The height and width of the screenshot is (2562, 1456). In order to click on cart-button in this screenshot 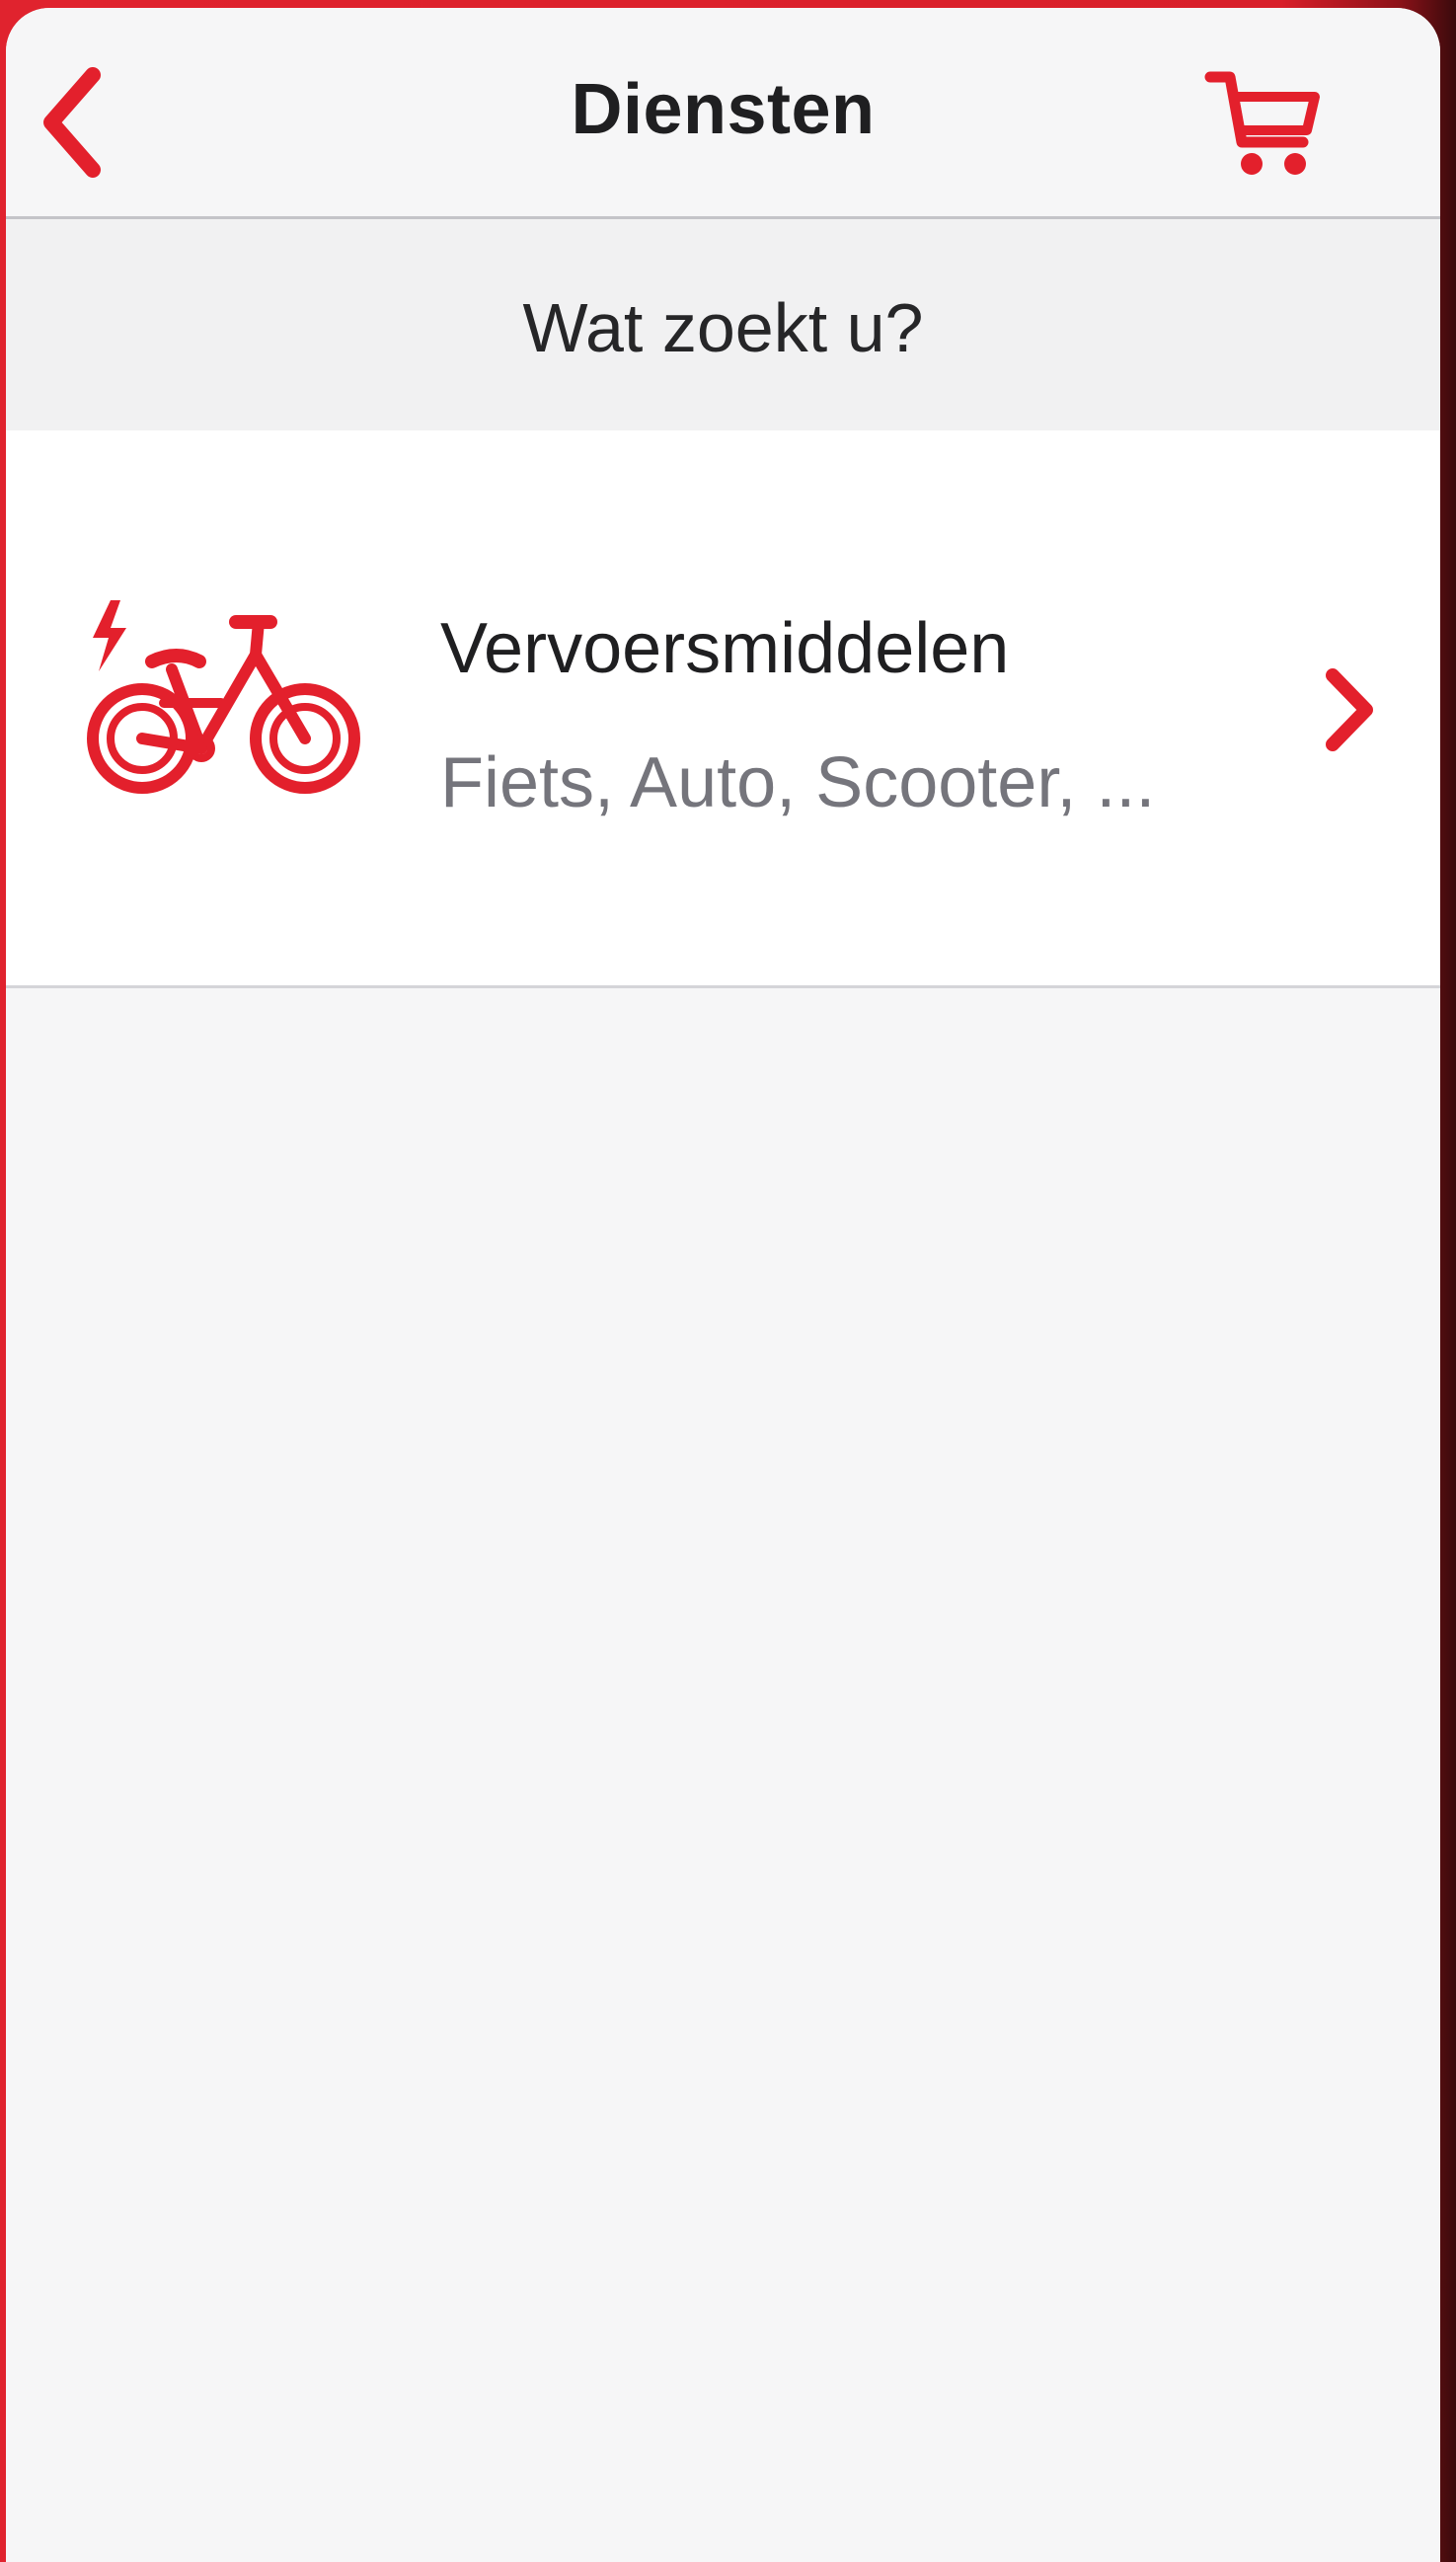, I will do `click(1263, 126)`.